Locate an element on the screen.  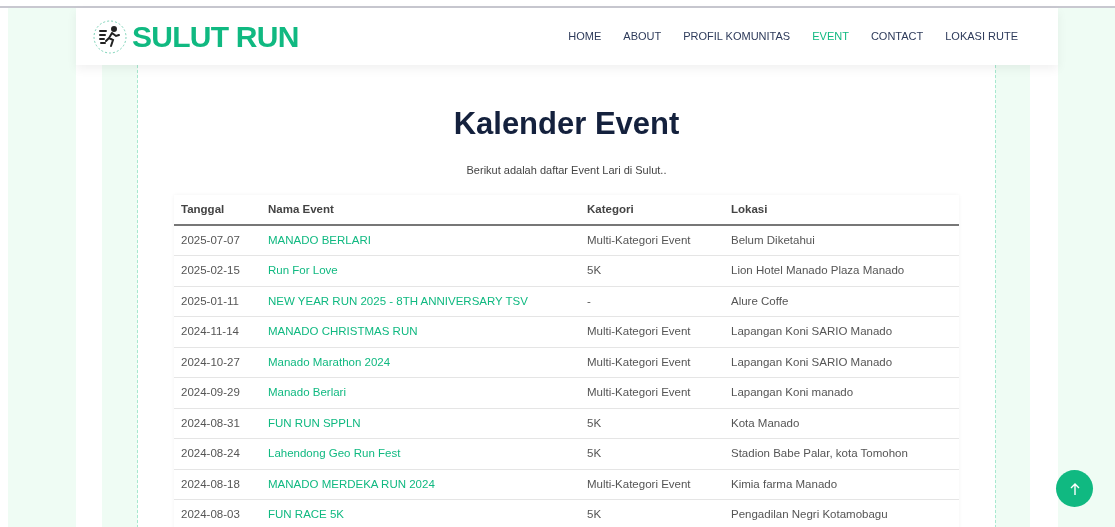
nav-link: PROFIL KOMUNITAS is located at coordinates (737, 36).